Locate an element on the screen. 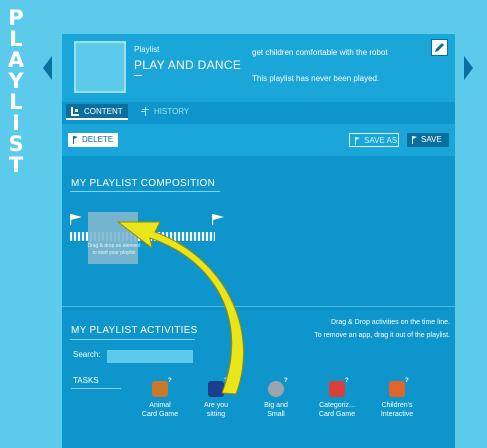 The height and width of the screenshot is (448, 487). delete-icon is located at coordinates (75, 140).